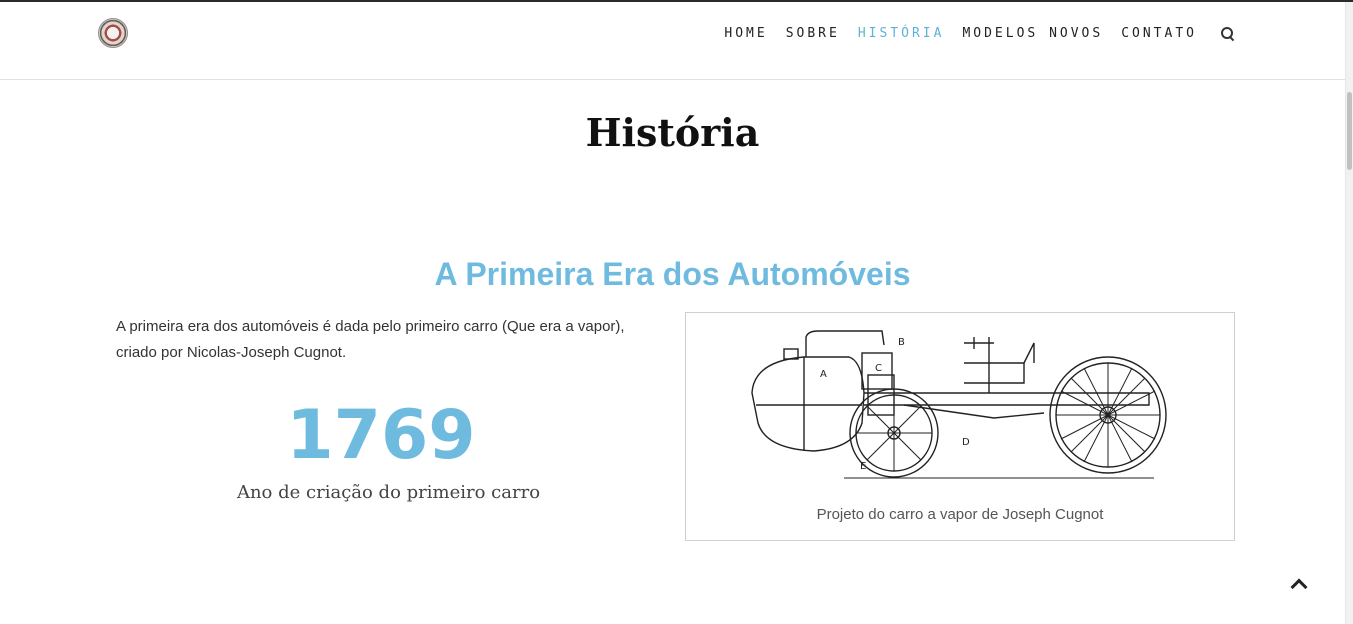 Image resolution: width=1353 pixels, height=624 pixels. I want to click on chevron-up-icon, so click(1299, 584).